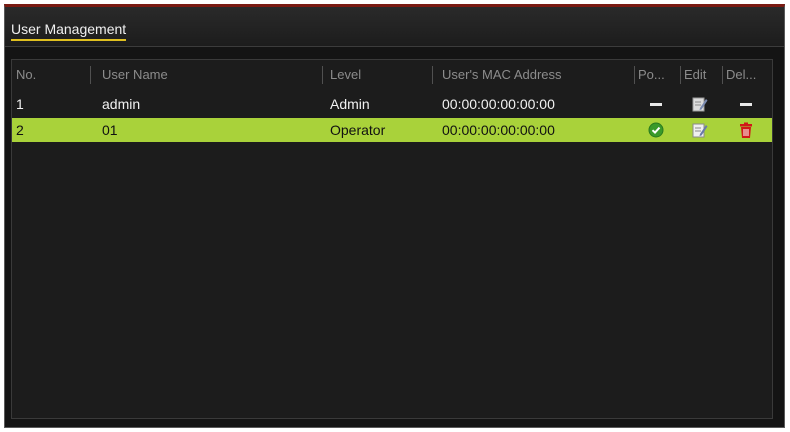 This screenshot has width=790, height=432. What do you see at coordinates (377, 75) in the screenshot?
I see `header-level: Level` at bounding box center [377, 75].